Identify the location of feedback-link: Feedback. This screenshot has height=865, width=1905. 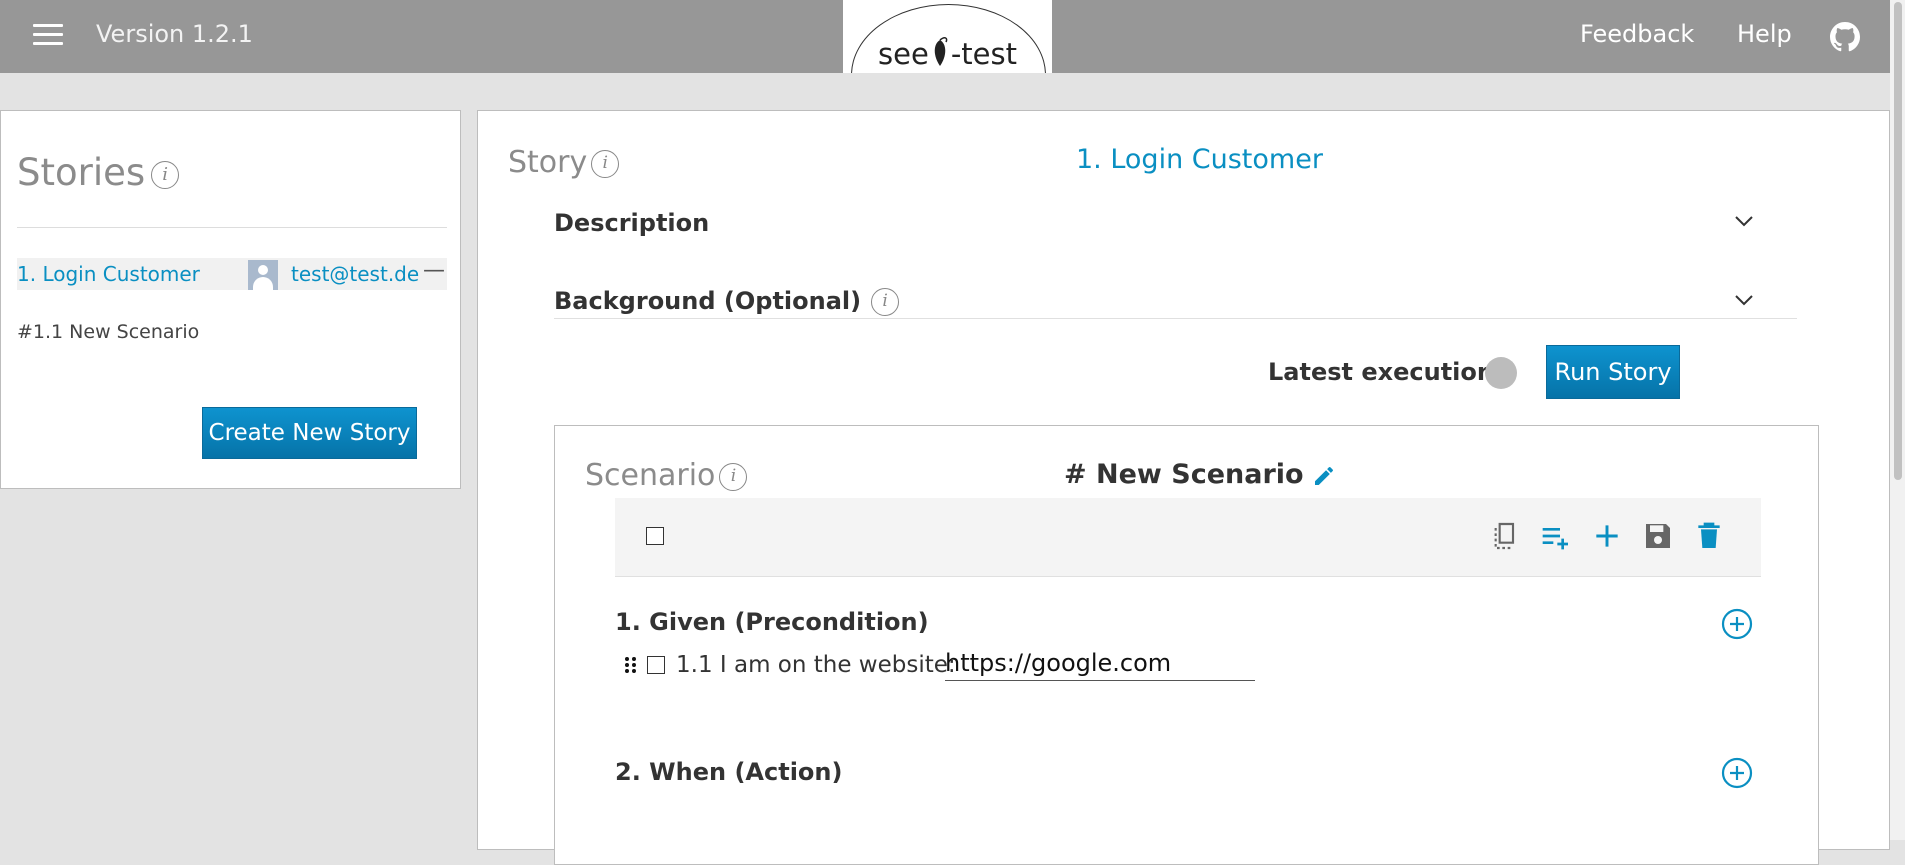
(1637, 34).